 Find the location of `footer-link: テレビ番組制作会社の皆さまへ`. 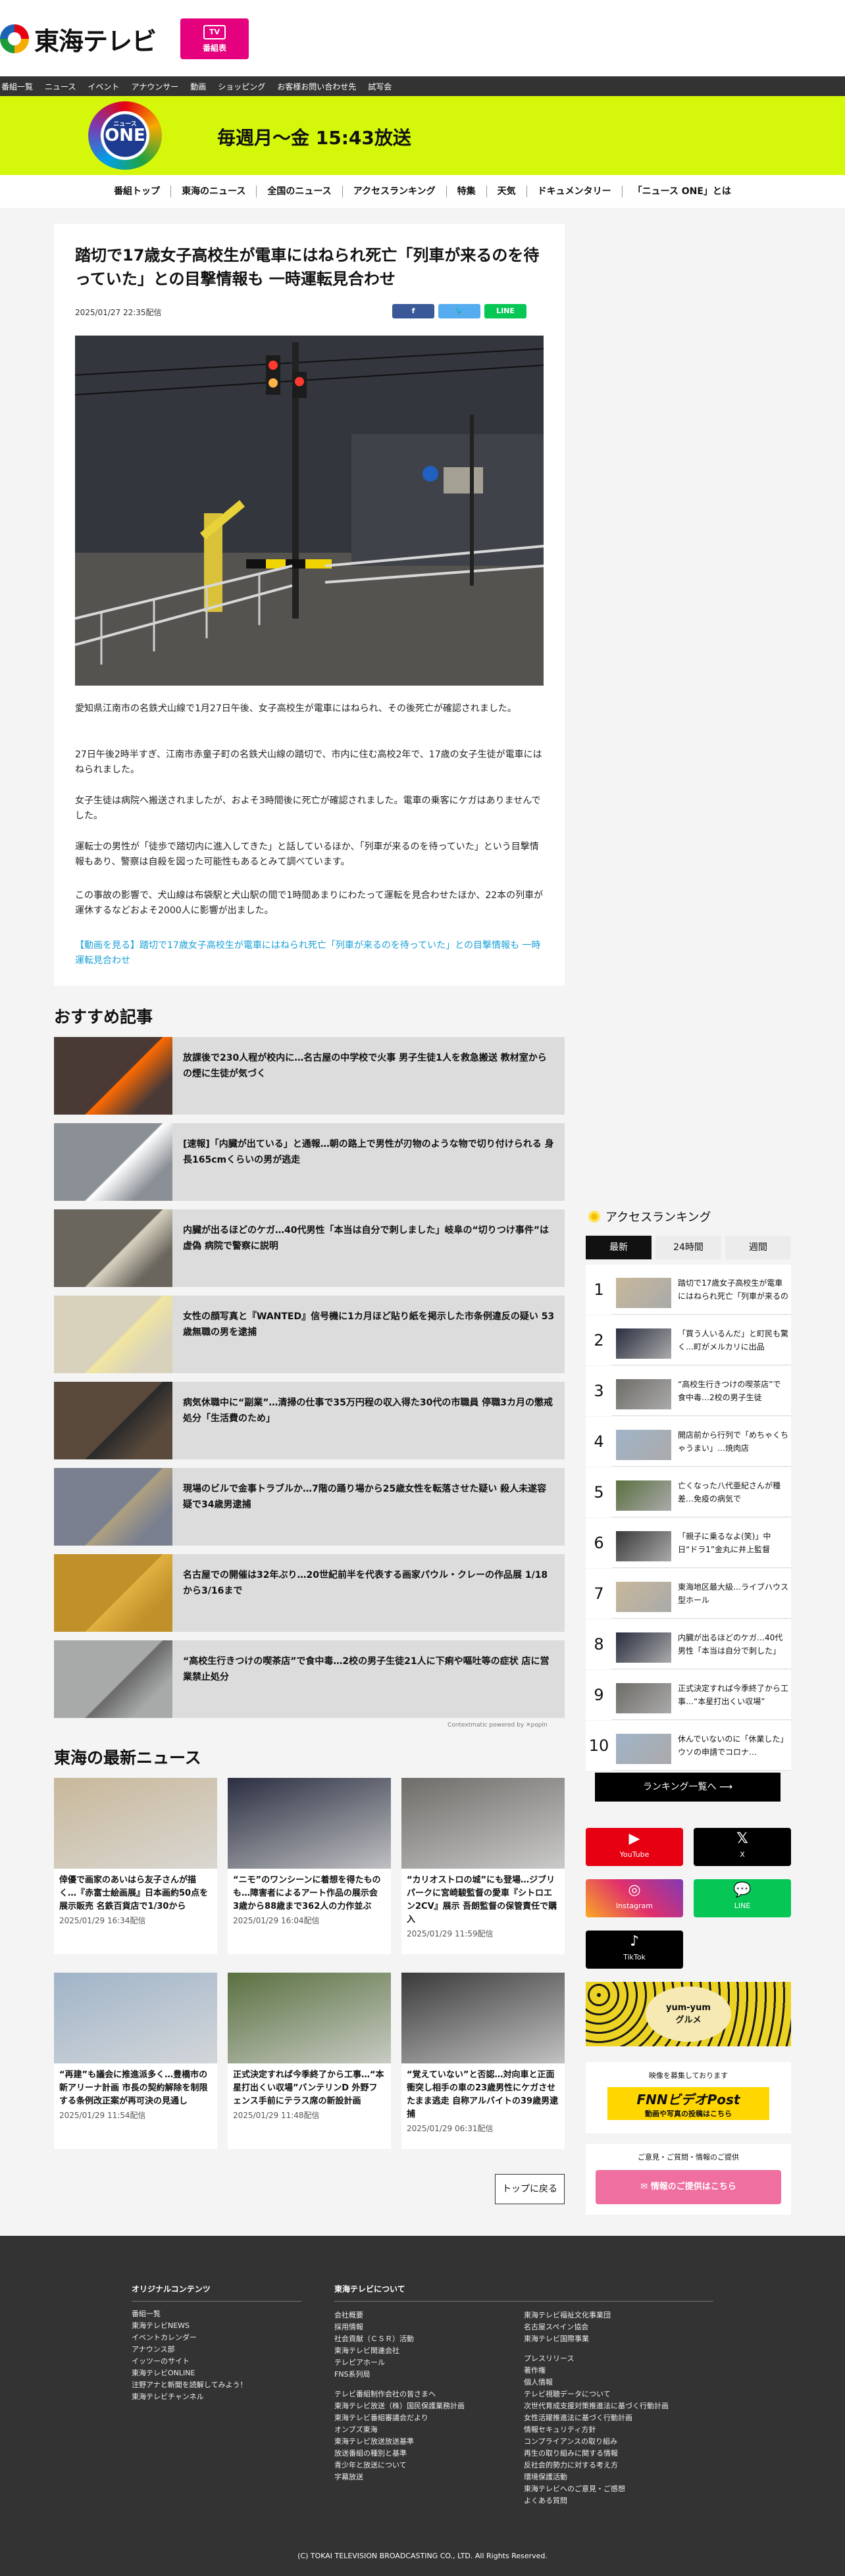

footer-link: テレビ番組制作会社の皆さまへ is located at coordinates (423, 2394).